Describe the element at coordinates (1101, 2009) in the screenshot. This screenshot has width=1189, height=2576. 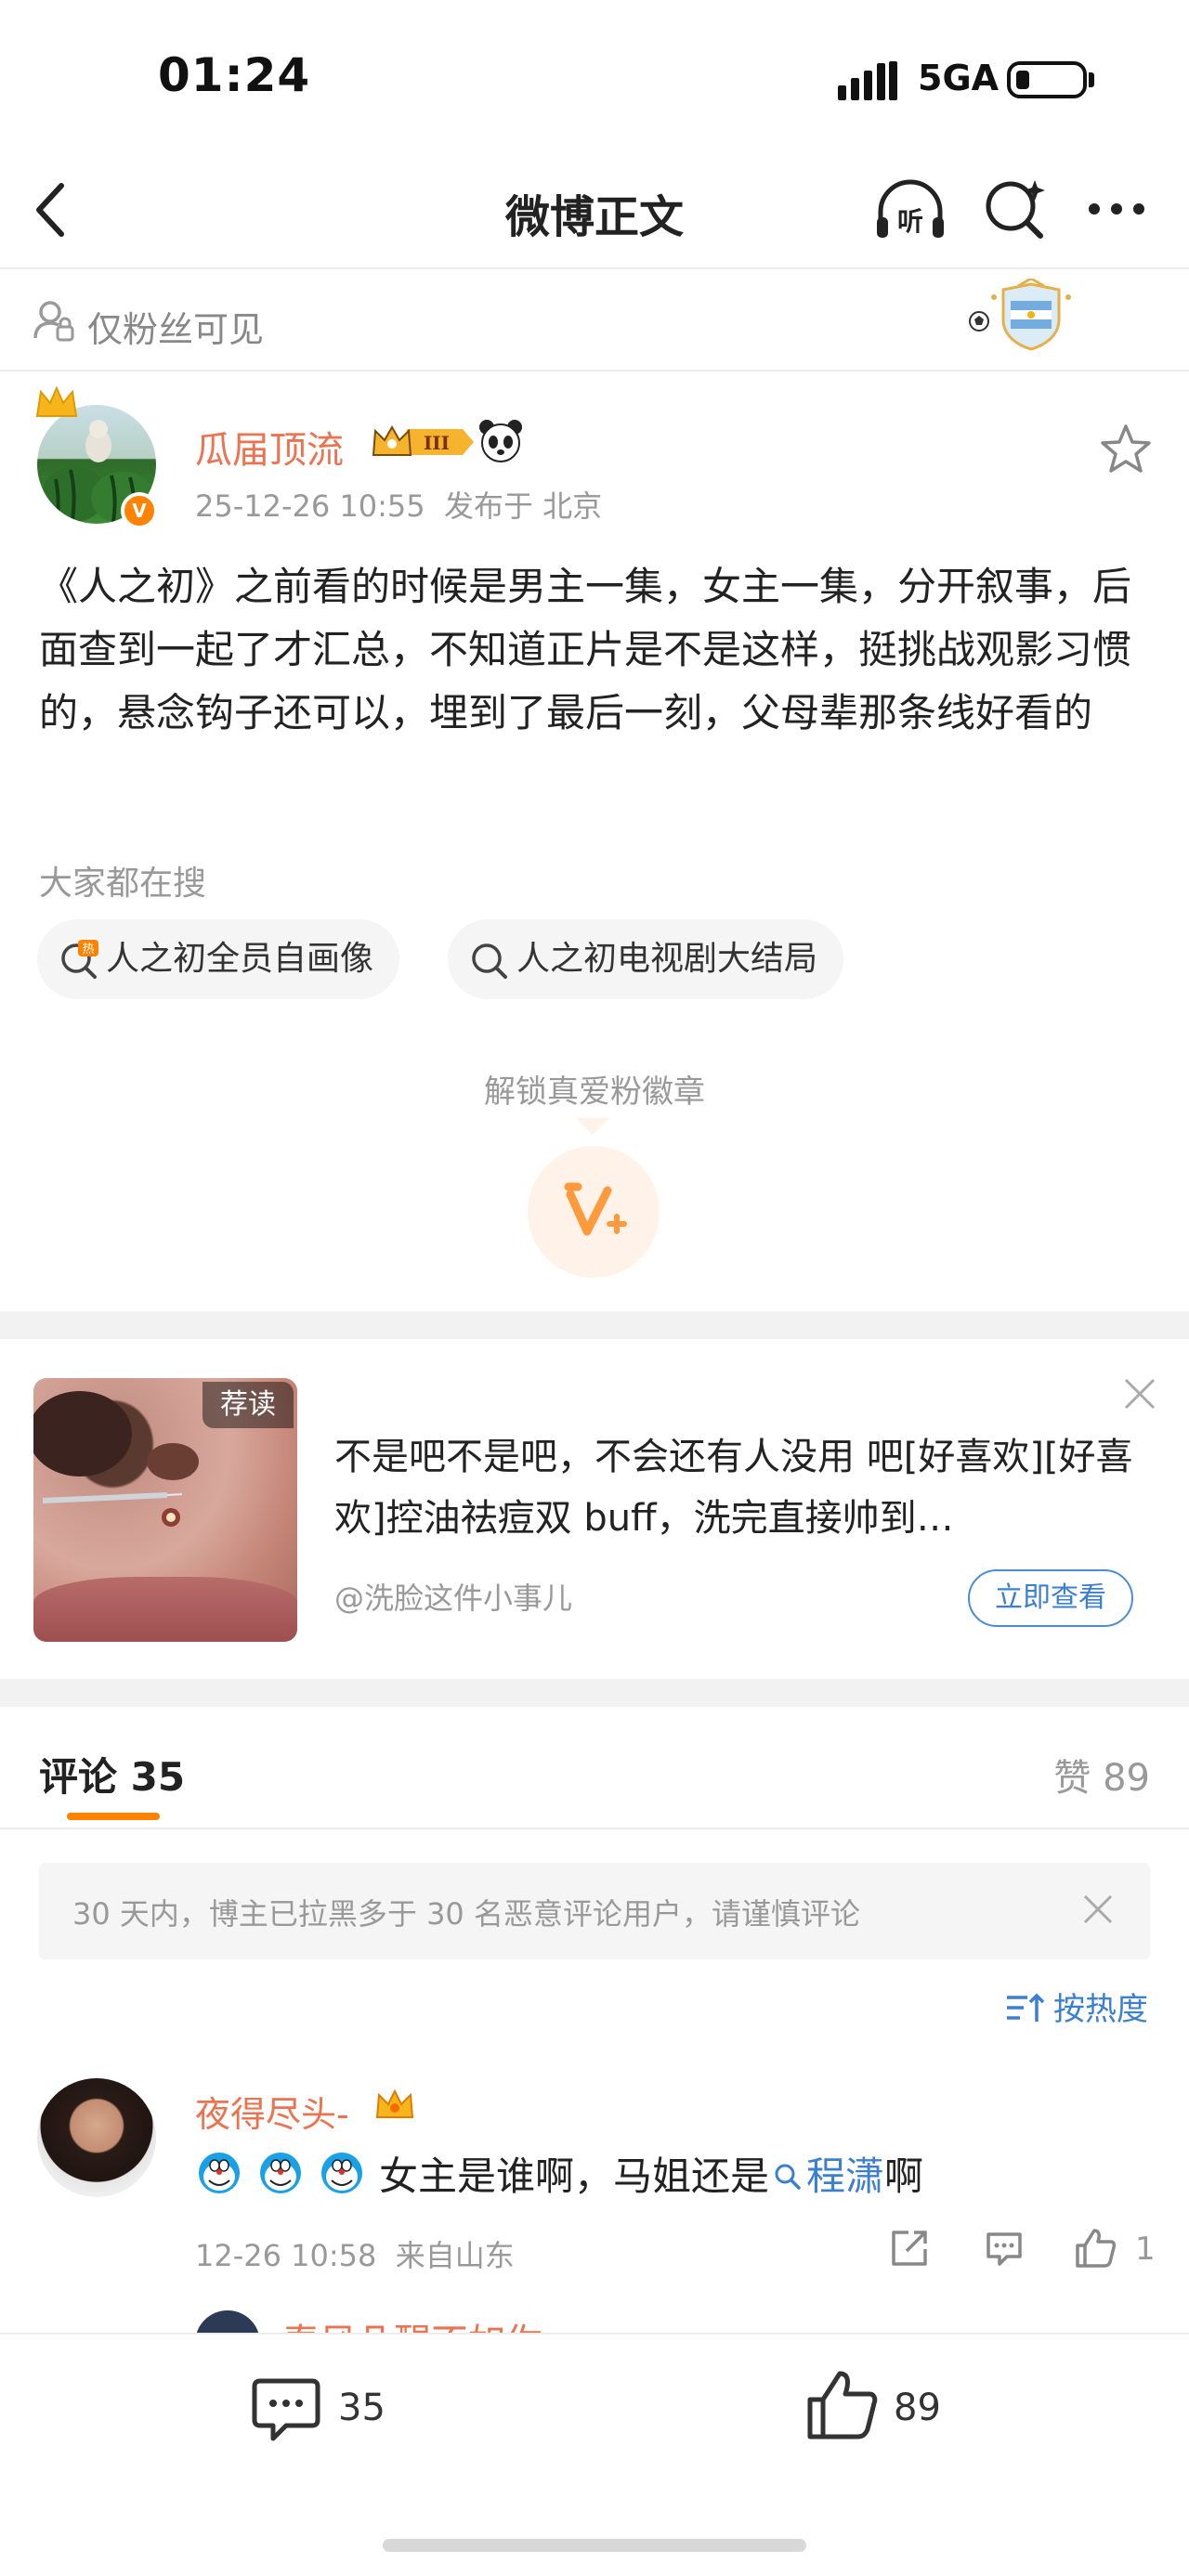
I see `sort-label: 按热度` at that location.